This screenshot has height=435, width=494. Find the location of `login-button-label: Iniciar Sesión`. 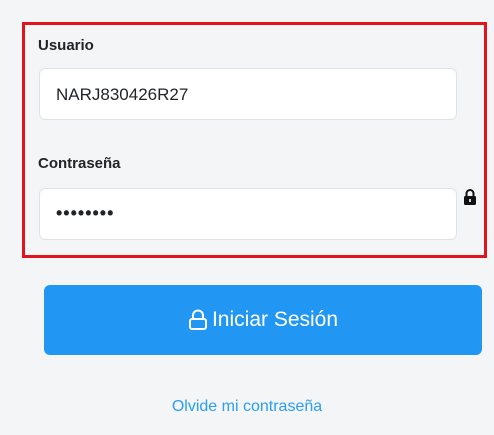

login-button-label: Iniciar Sesión is located at coordinates (275, 319).